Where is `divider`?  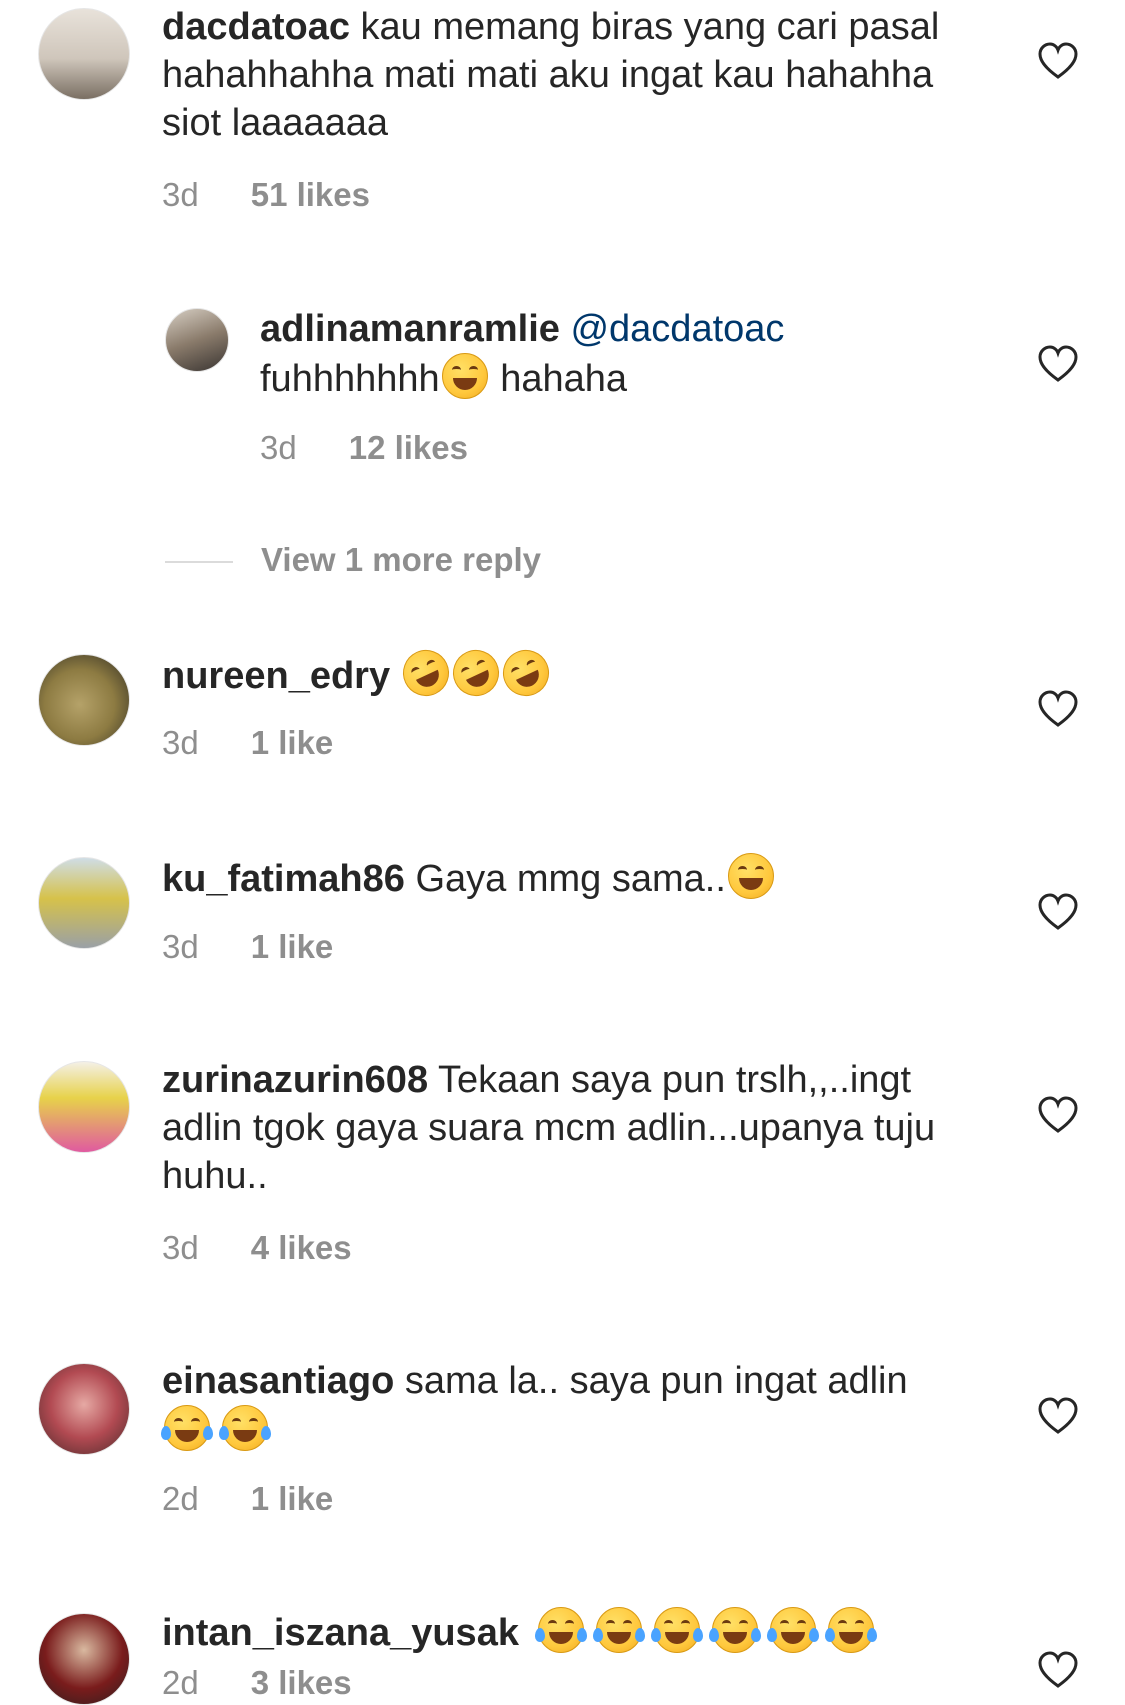
divider is located at coordinates (199, 562).